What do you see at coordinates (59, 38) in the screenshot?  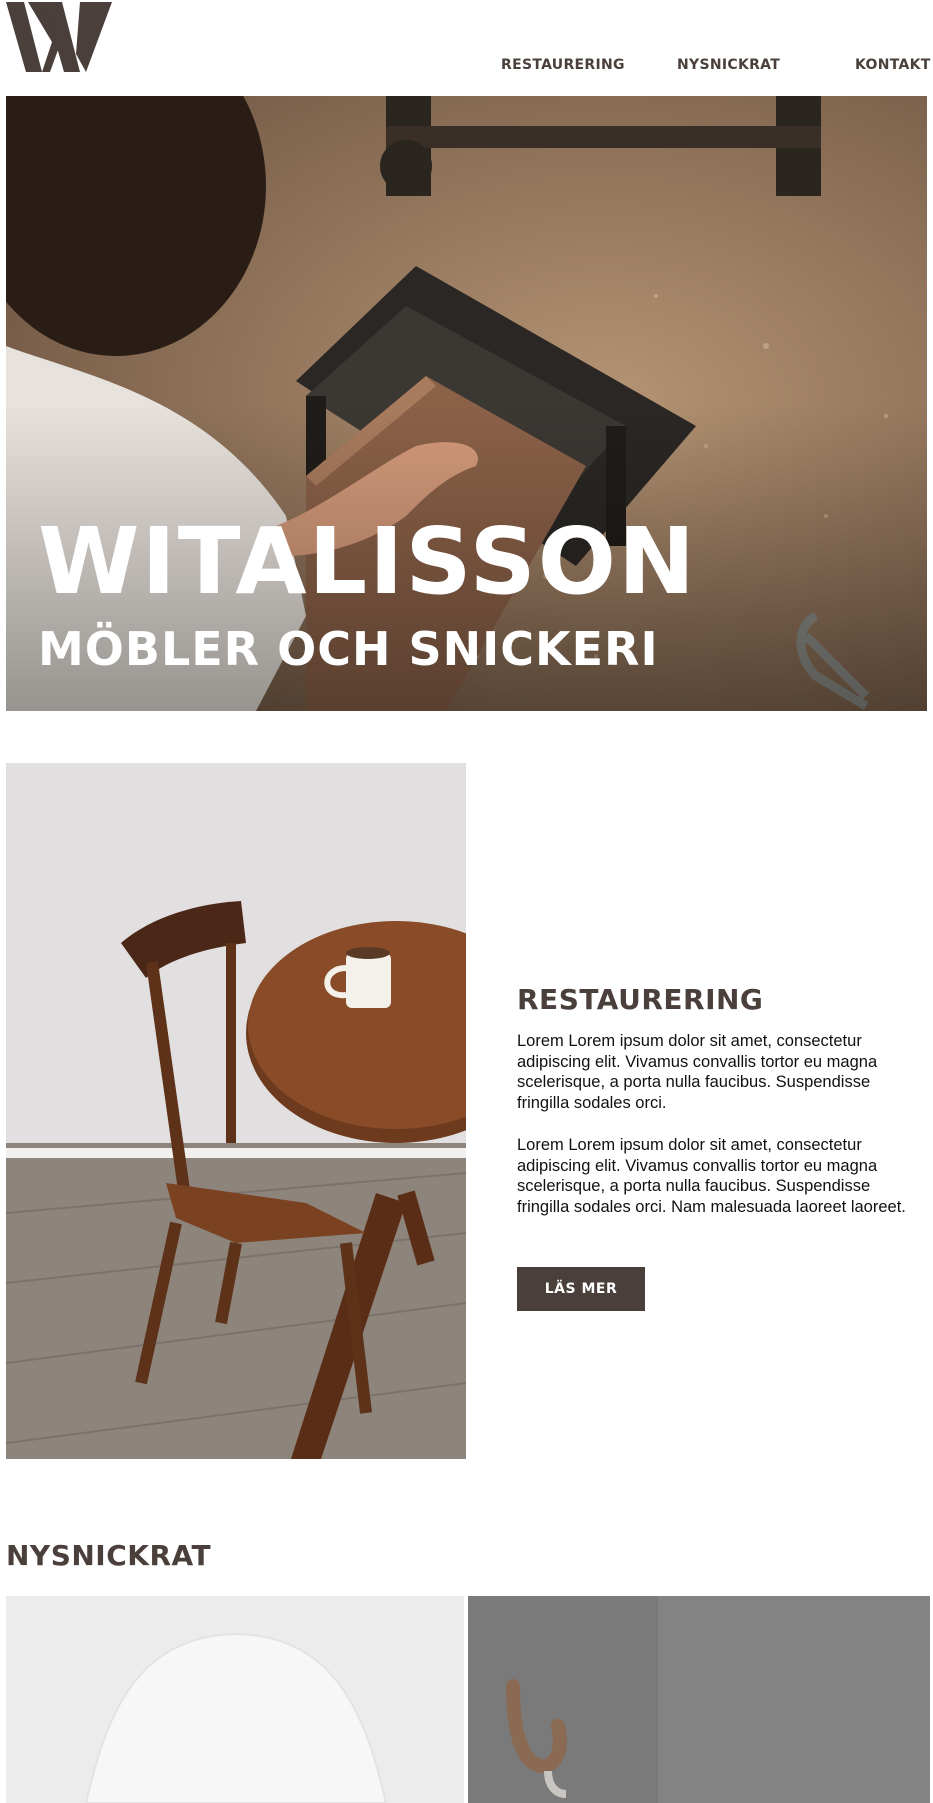 I see `logo-icon` at bounding box center [59, 38].